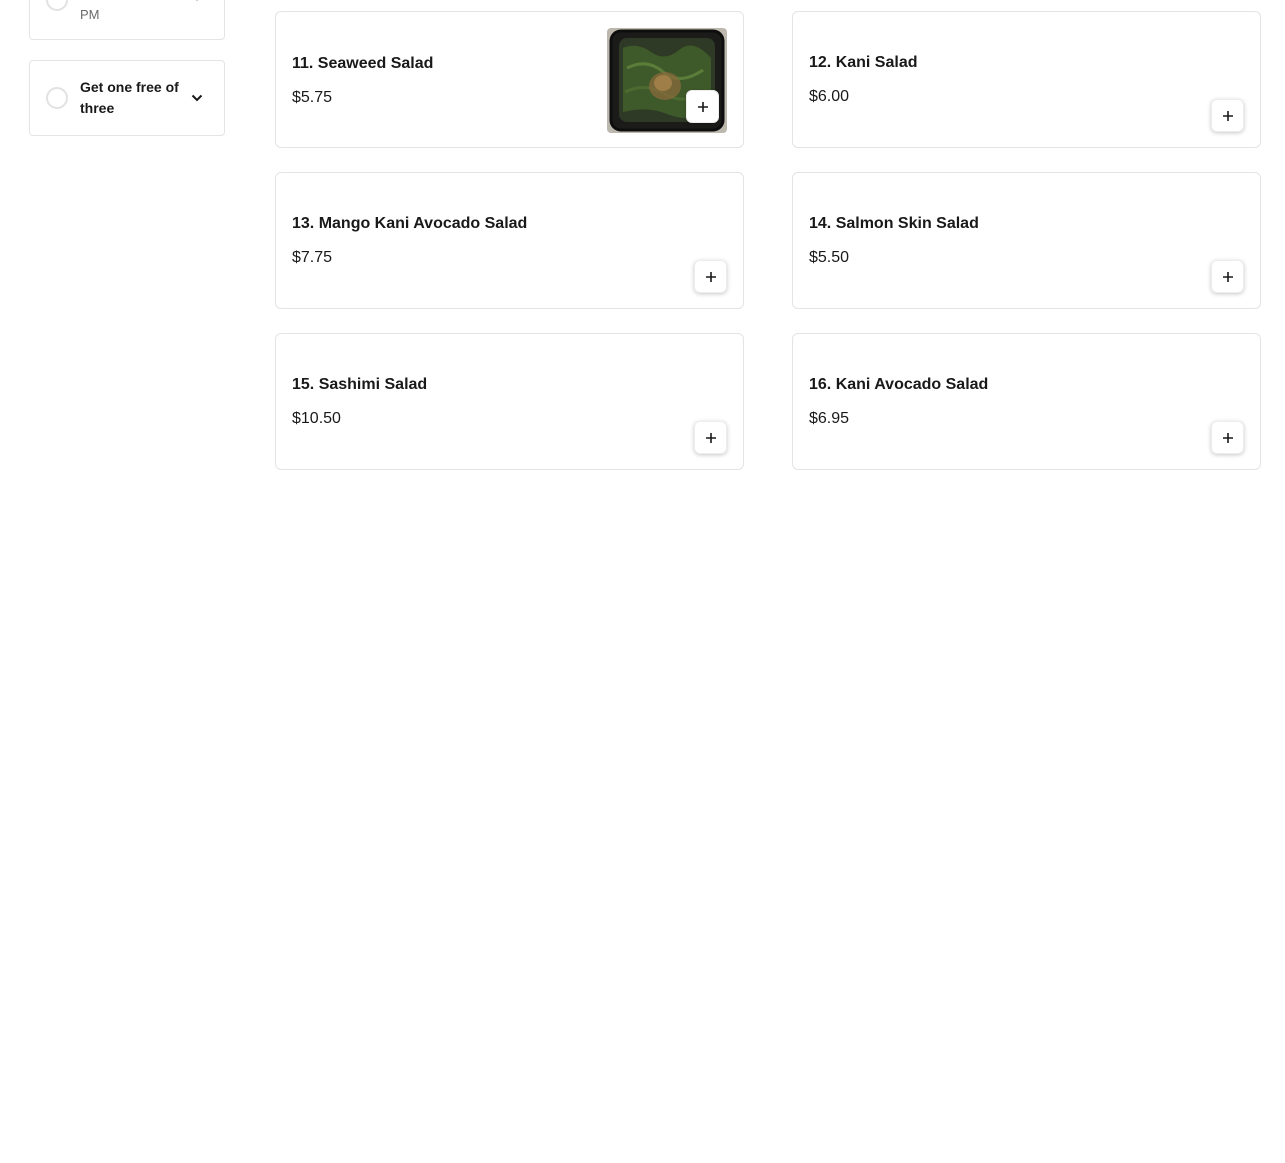  Describe the element at coordinates (312, 257) in the screenshot. I see `item-price: $7.75` at that location.